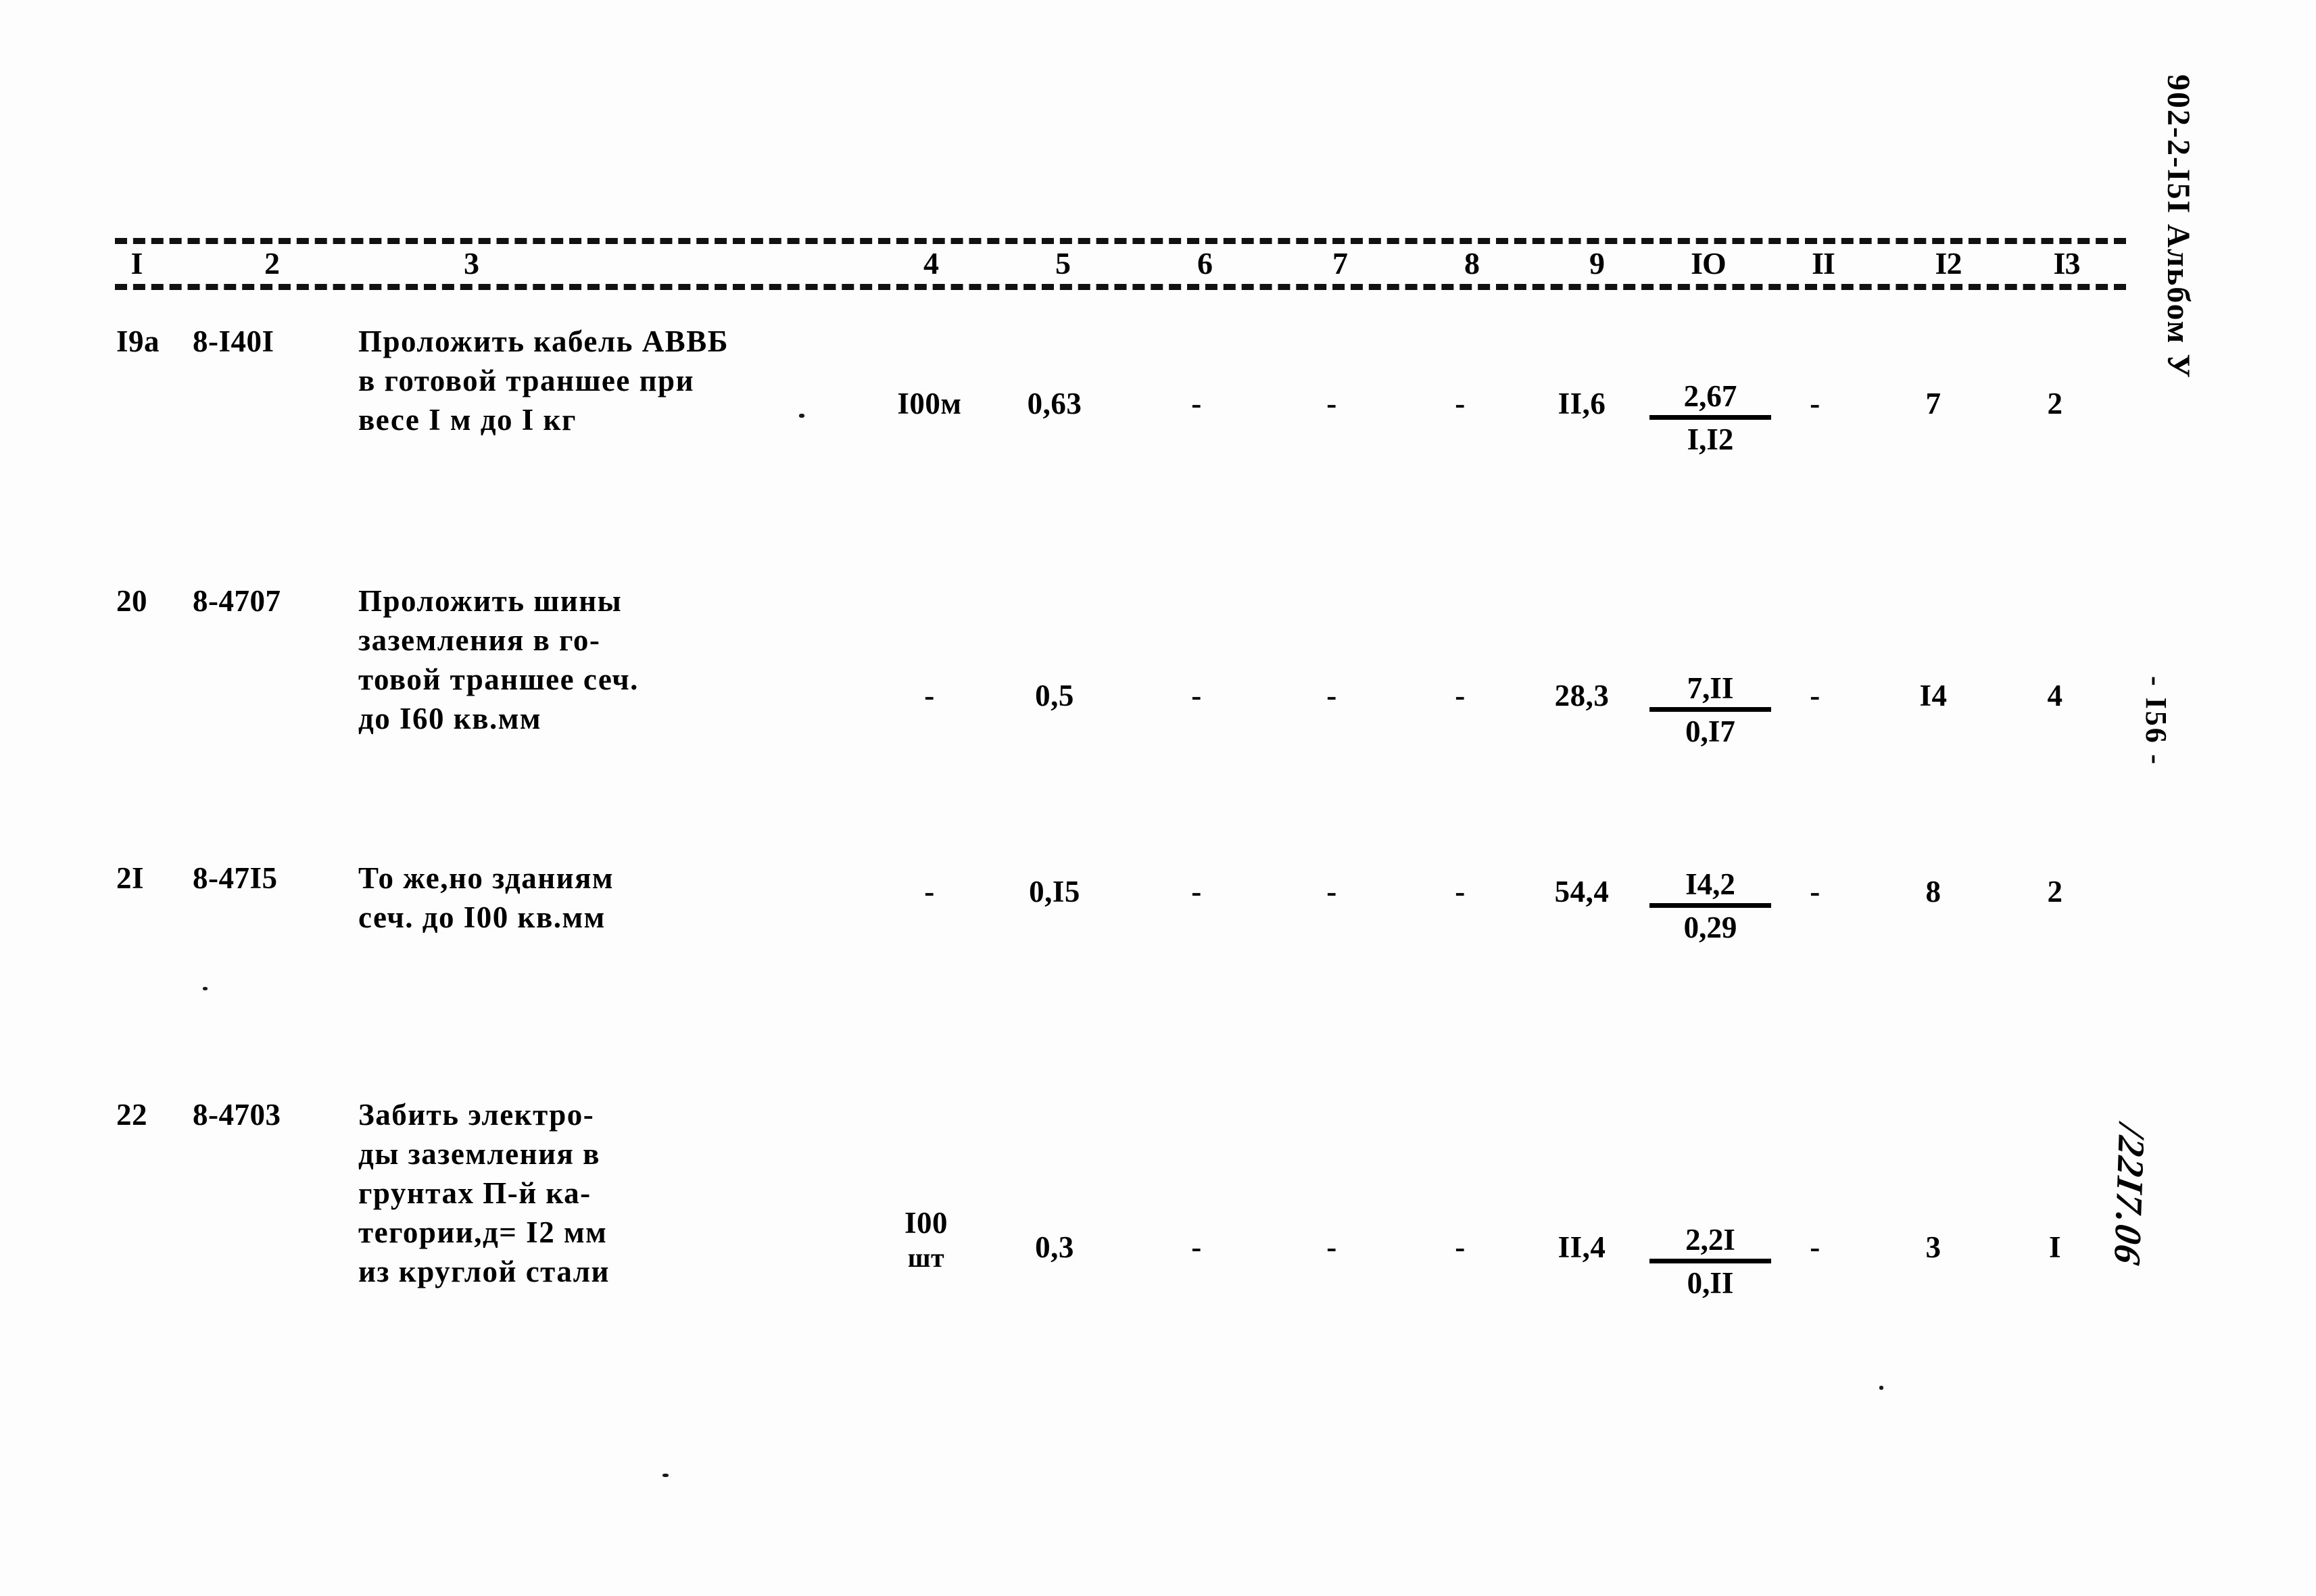 The image size is (2316, 1596). Describe the element at coordinates (1331, 1247) in the screenshot. I see `row-4-col-7: -` at that location.